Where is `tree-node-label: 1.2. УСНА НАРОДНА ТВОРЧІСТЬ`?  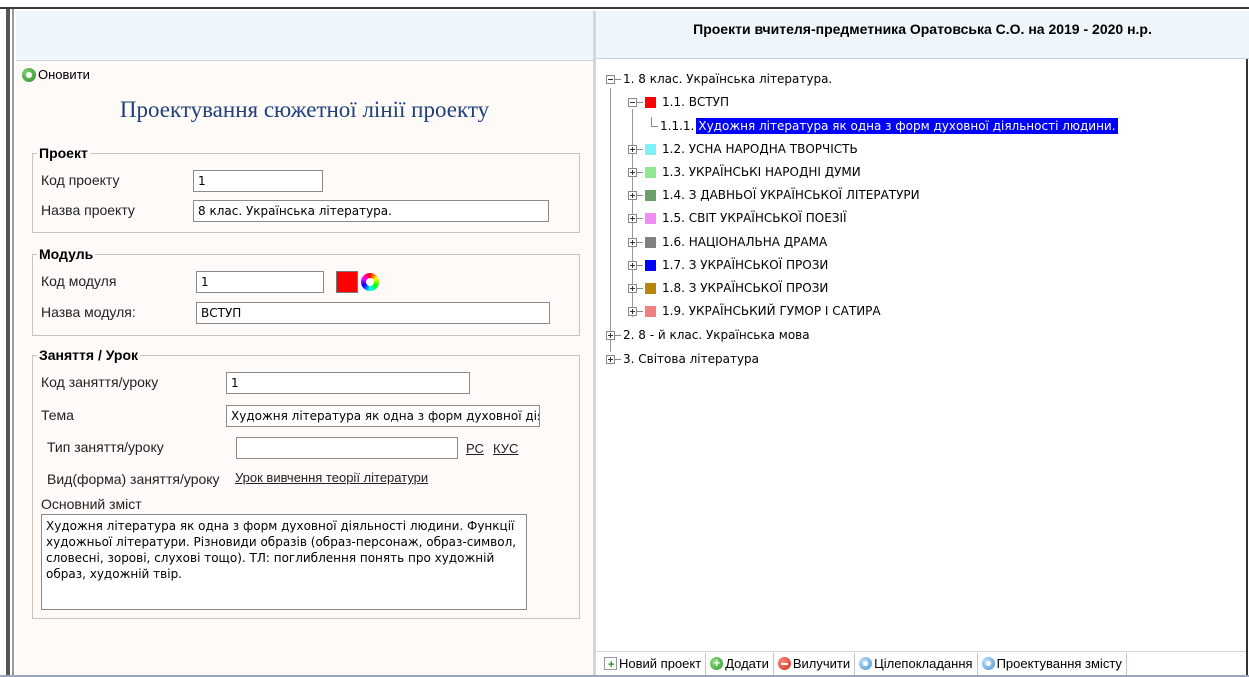 tree-node-label: 1.2. УСНА НАРОДНА ТВОРЧІСТЬ is located at coordinates (760, 149).